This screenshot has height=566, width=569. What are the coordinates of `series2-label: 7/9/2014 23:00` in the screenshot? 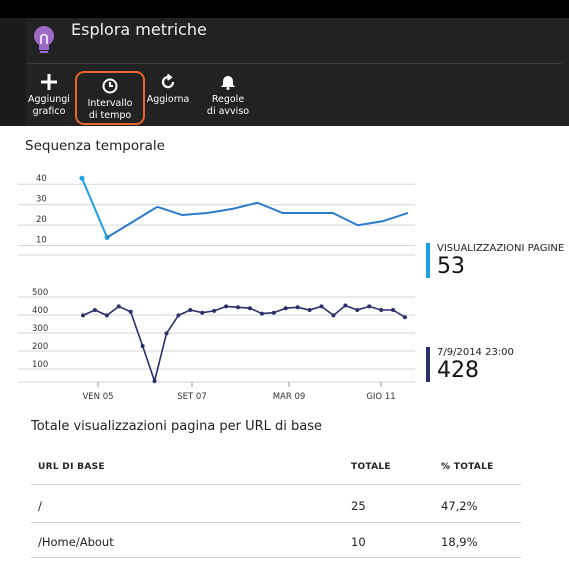 It's located at (475, 352).